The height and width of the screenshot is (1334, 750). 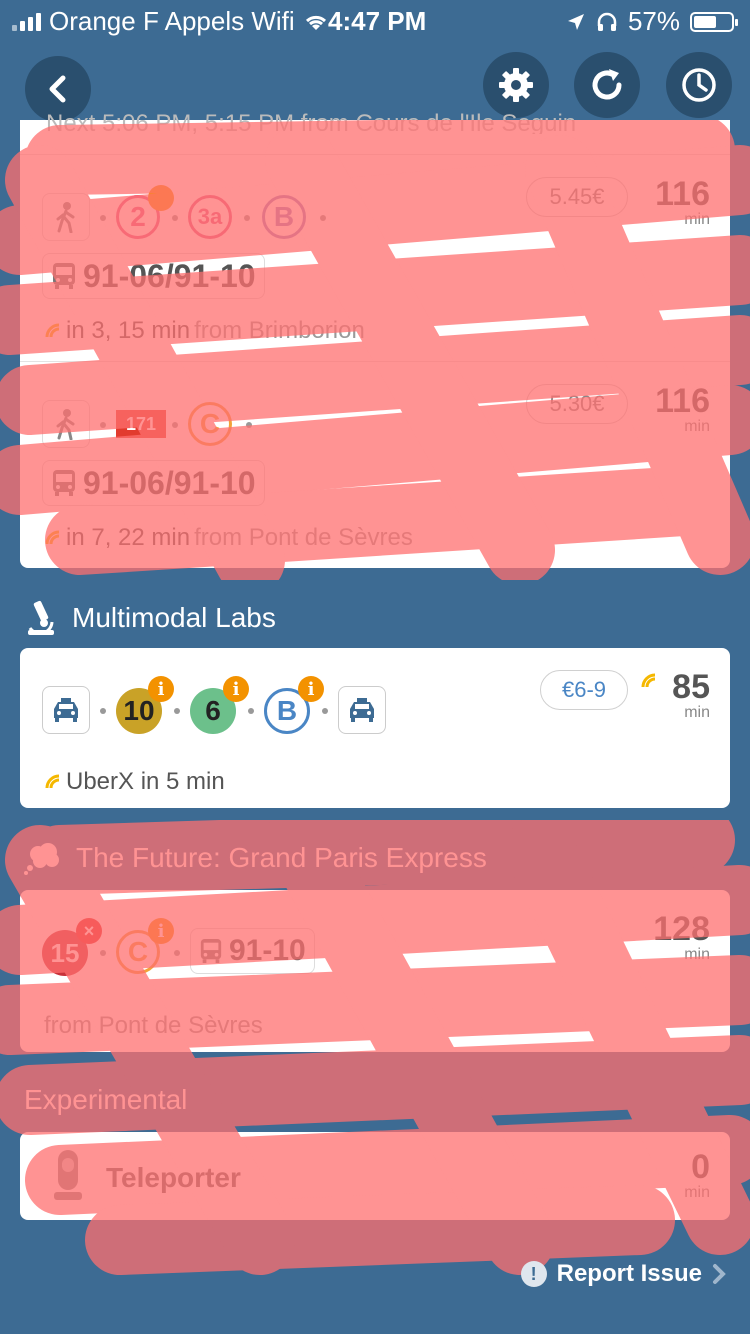 I want to click on fare-badge: 5.30€, so click(x=577, y=404).